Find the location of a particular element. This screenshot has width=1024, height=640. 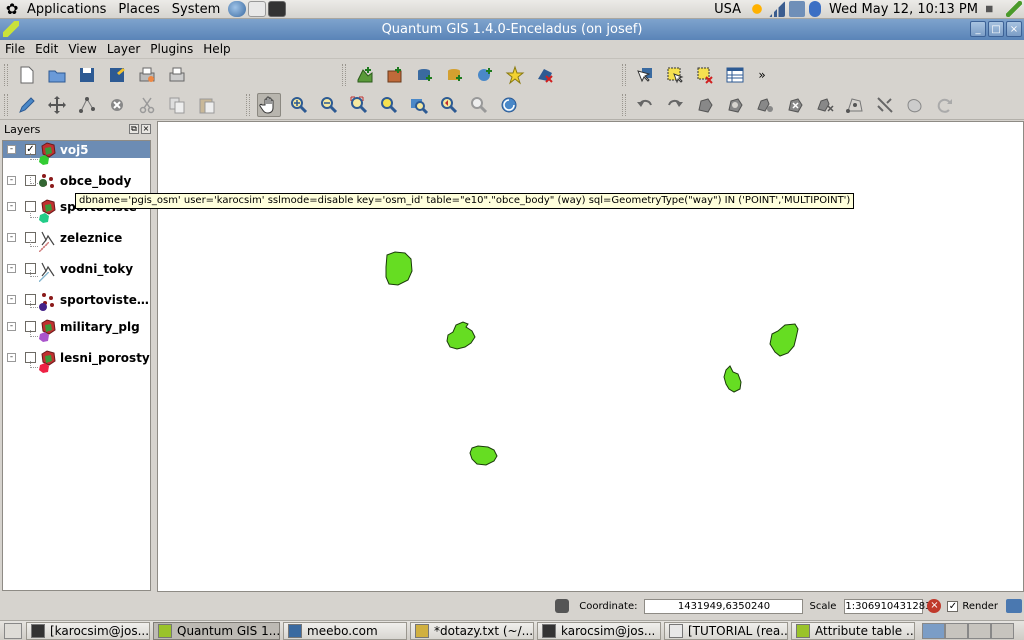

delete-part-icon is located at coordinates (825, 105).